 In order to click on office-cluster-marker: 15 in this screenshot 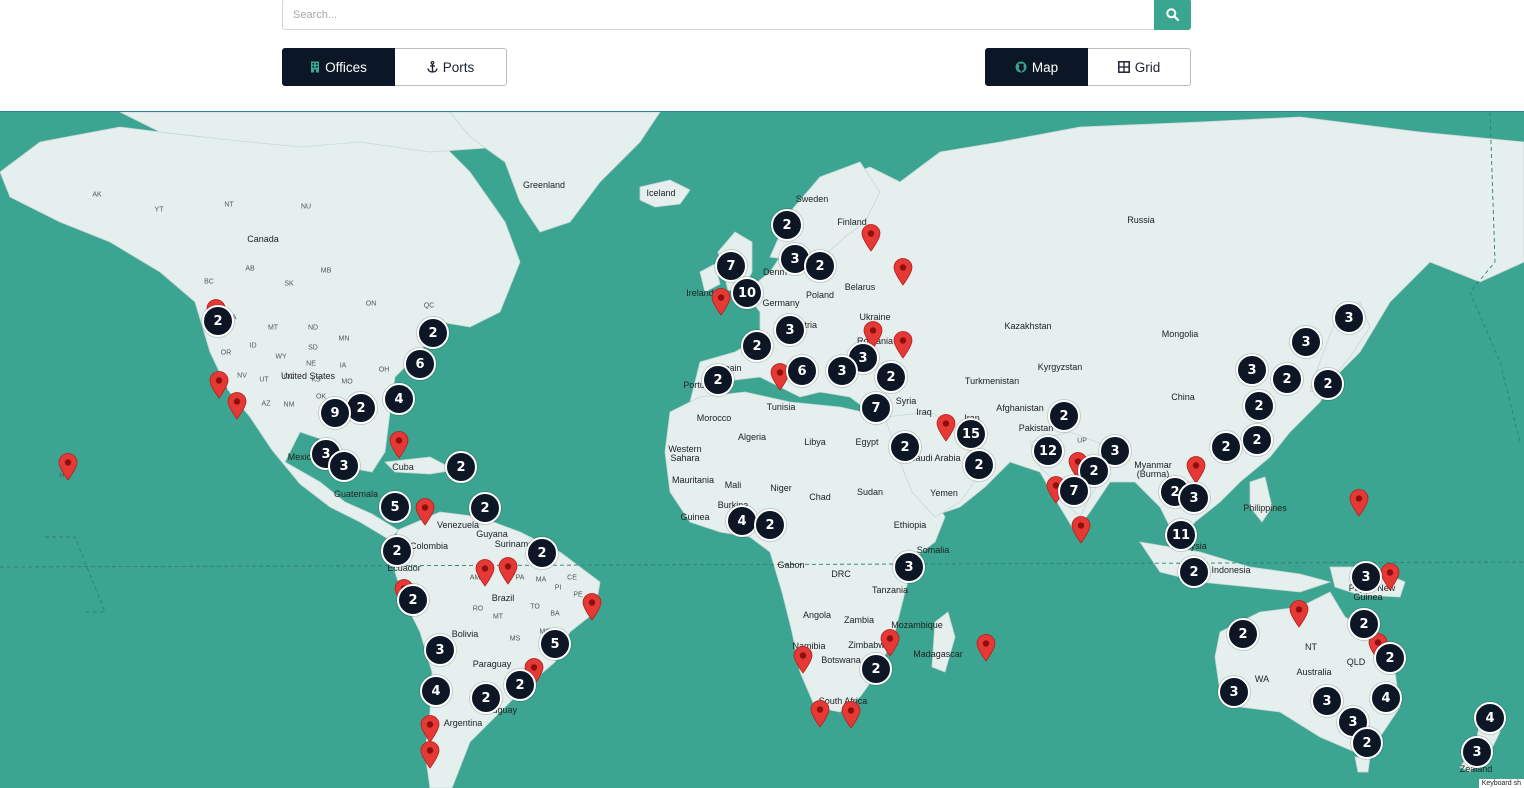, I will do `click(971, 434)`.